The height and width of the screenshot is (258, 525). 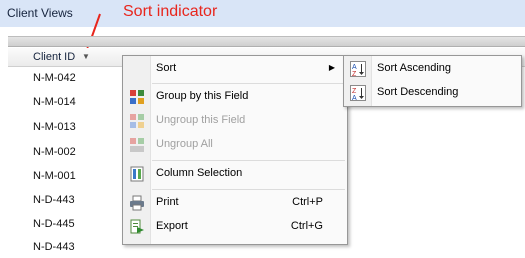 I want to click on menu-item-shortcut: Ctrl+P, so click(x=307, y=202).